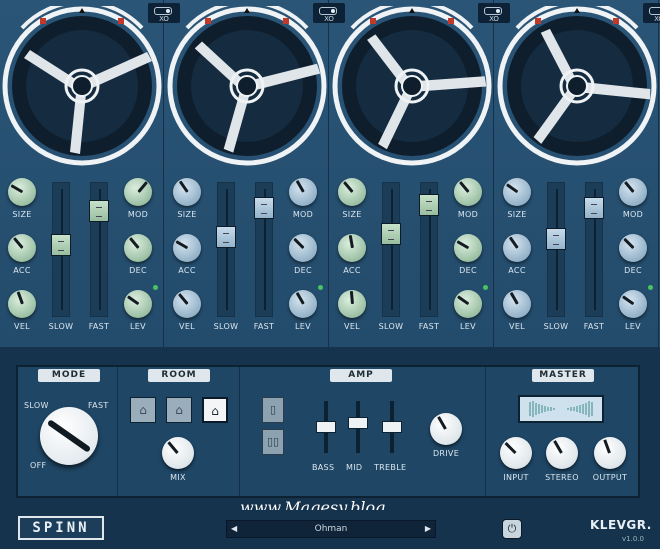 This screenshot has width=660, height=549. What do you see at coordinates (273, 410) in the screenshot?
I see `tube-single-button: ▯` at bounding box center [273, 410].